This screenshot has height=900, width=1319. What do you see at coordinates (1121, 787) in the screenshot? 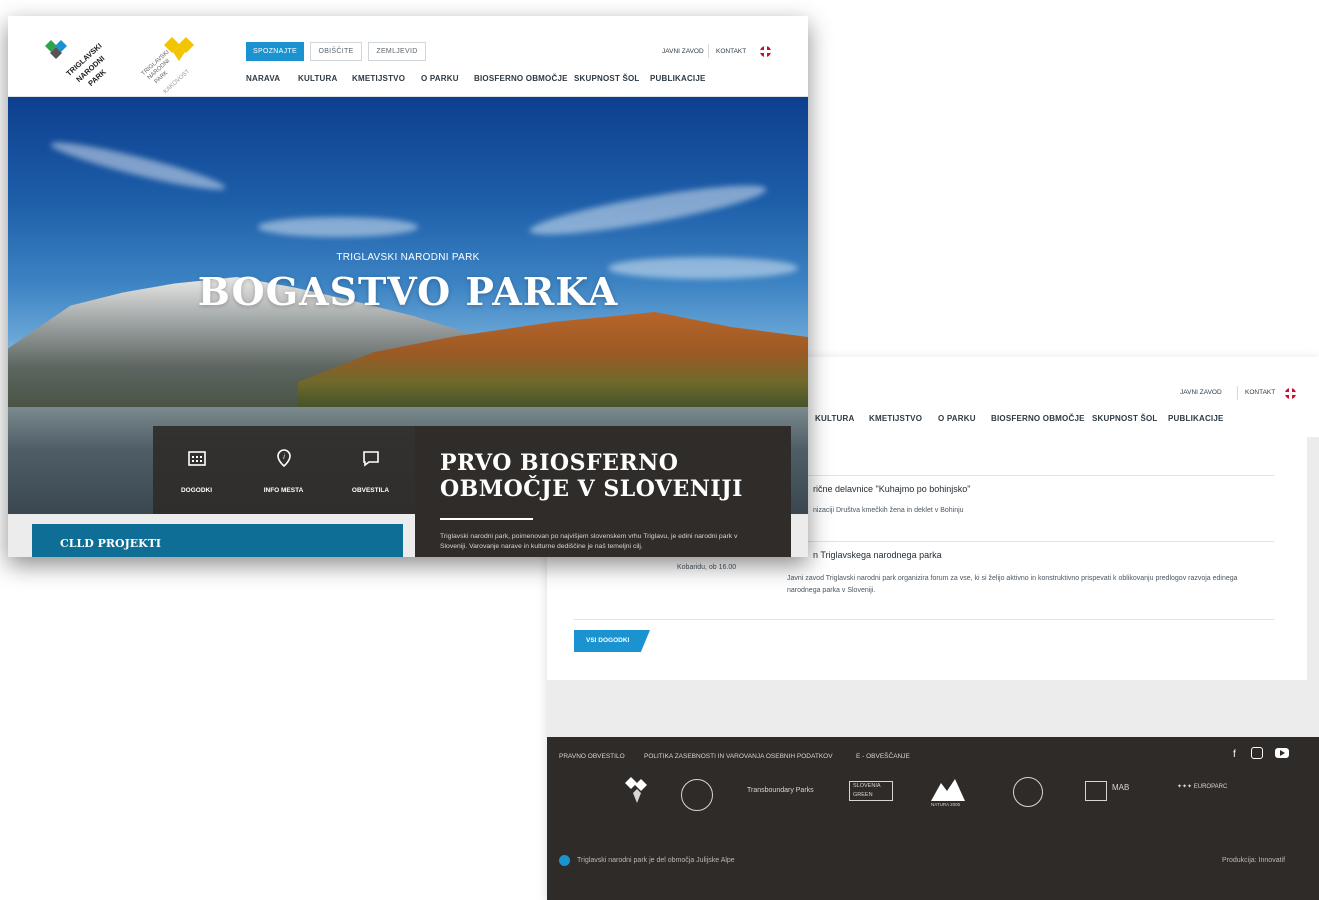
I see `mab-logo: MAB` at bounding box center [1121, 787].